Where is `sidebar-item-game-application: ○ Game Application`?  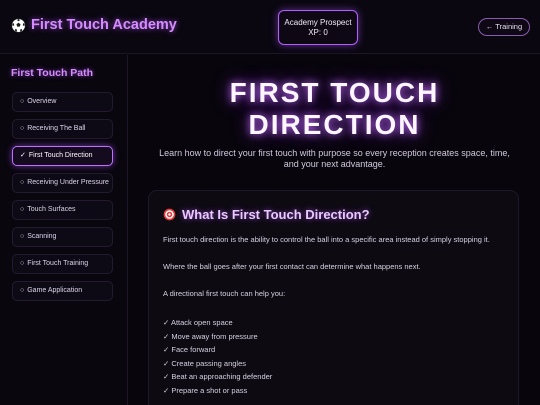
sidebar-item-game-application: ○ Game Application is located at coordinates (62, 291).